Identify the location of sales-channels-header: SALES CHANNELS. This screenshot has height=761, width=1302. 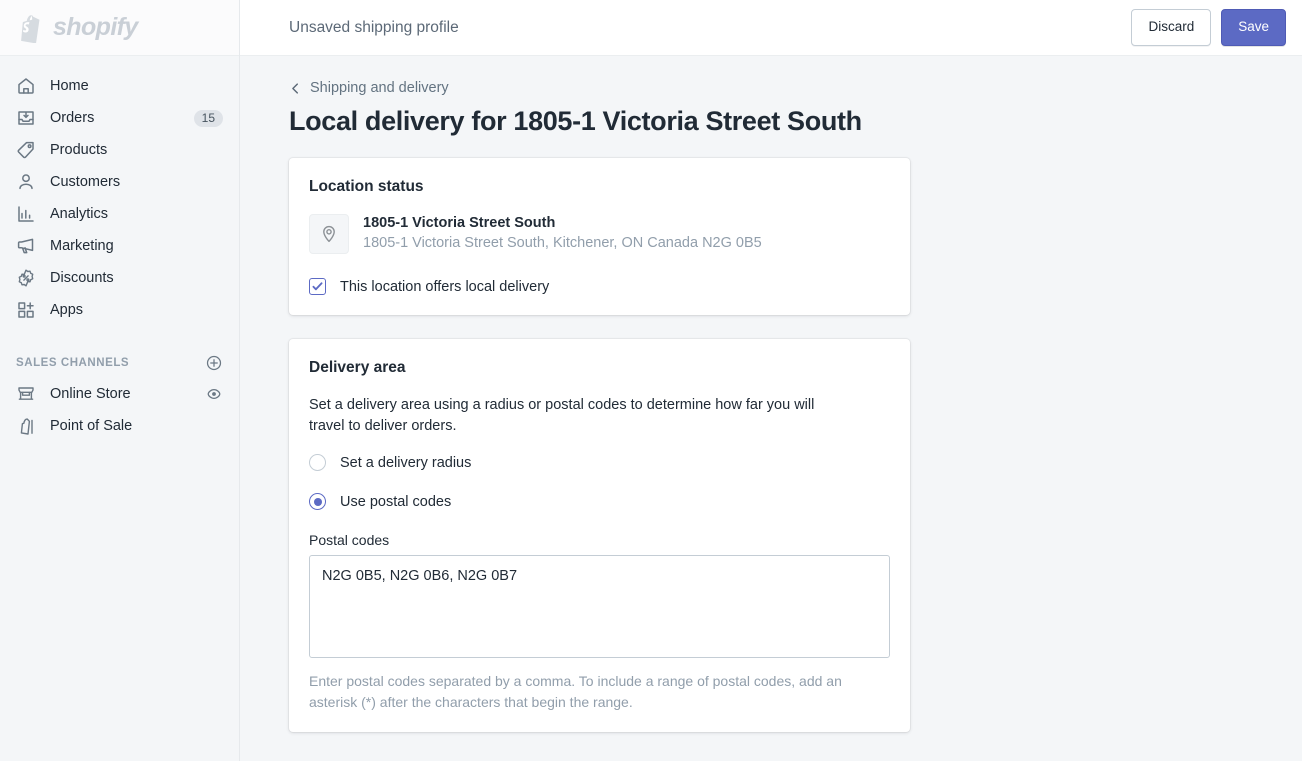
(119, 363).